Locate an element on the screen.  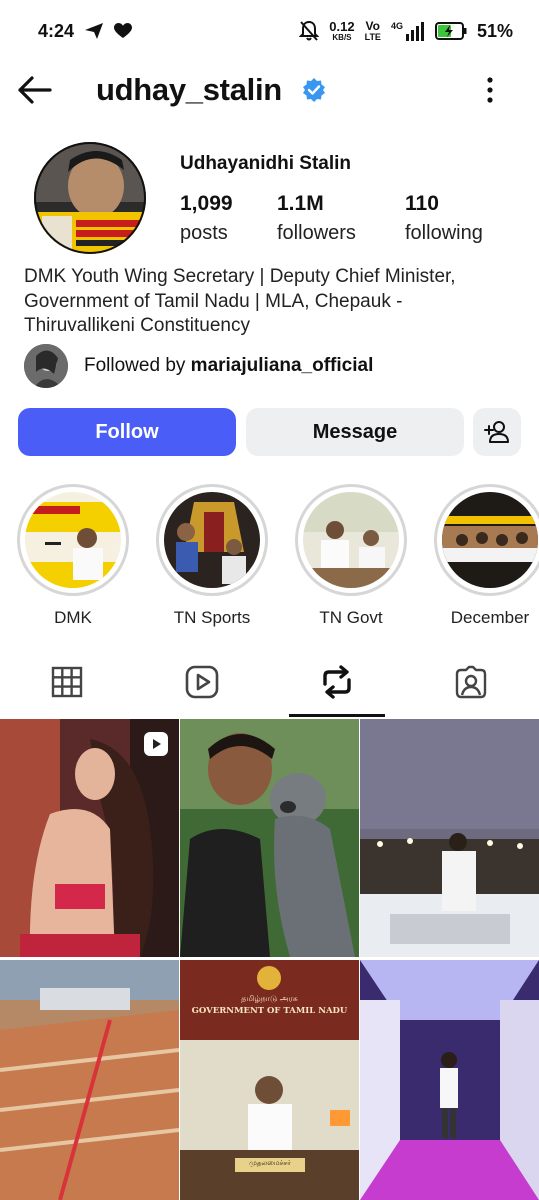
profile-tabs is located at coordinates (269, 684).